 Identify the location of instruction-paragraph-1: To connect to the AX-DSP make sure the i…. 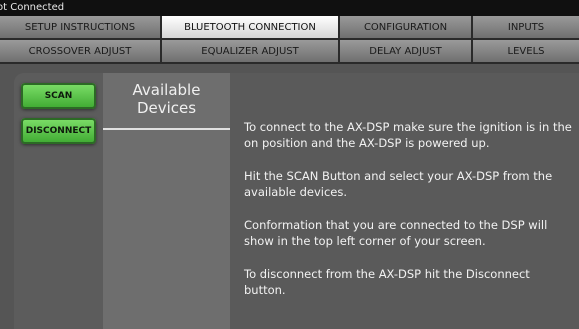
(408, 135).